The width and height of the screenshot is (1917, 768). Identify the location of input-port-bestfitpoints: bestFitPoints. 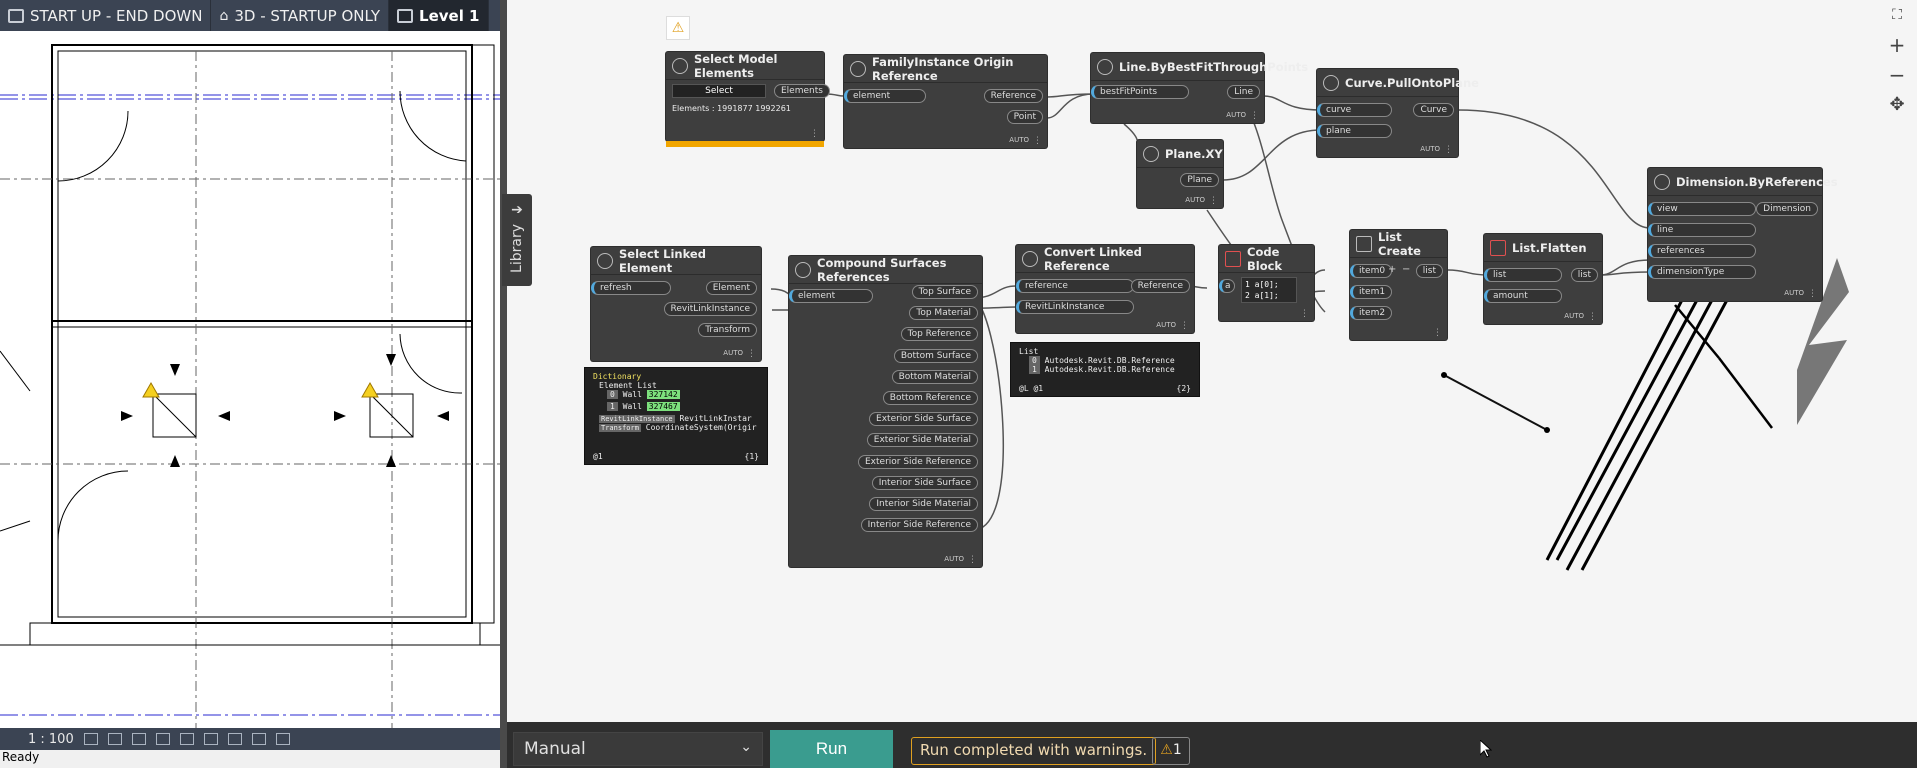
(1140, 92).